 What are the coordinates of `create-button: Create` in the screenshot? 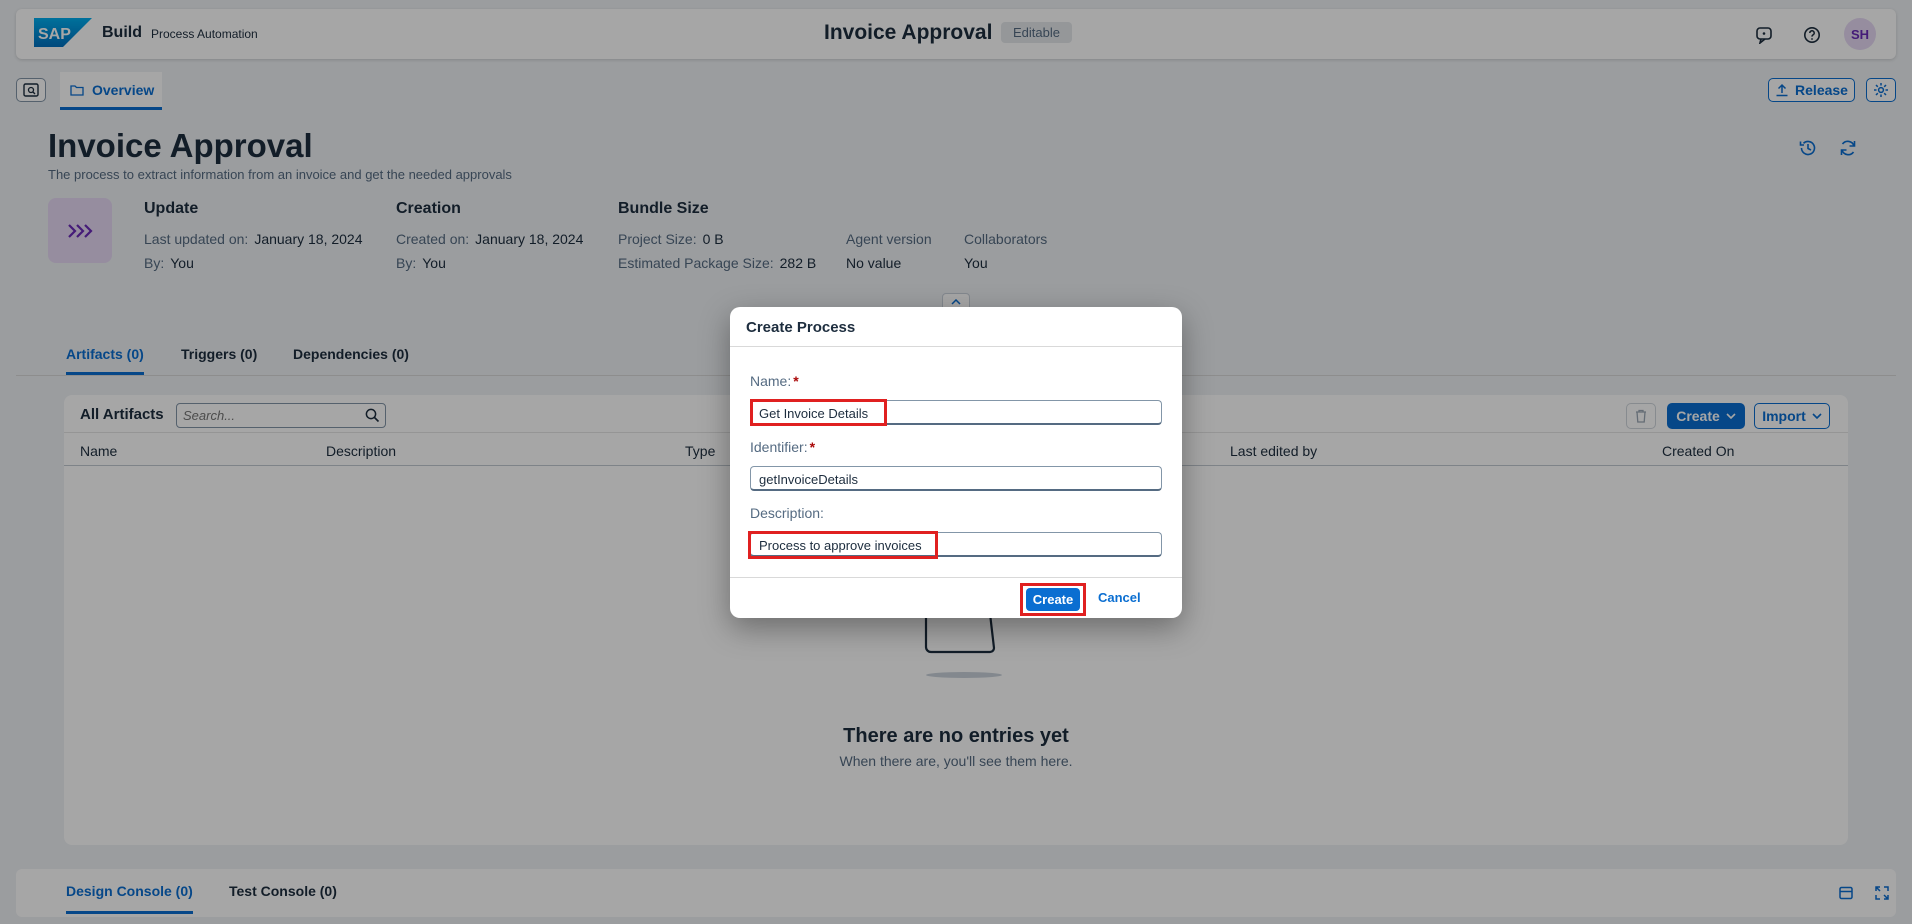 It's located at (1053, 599).